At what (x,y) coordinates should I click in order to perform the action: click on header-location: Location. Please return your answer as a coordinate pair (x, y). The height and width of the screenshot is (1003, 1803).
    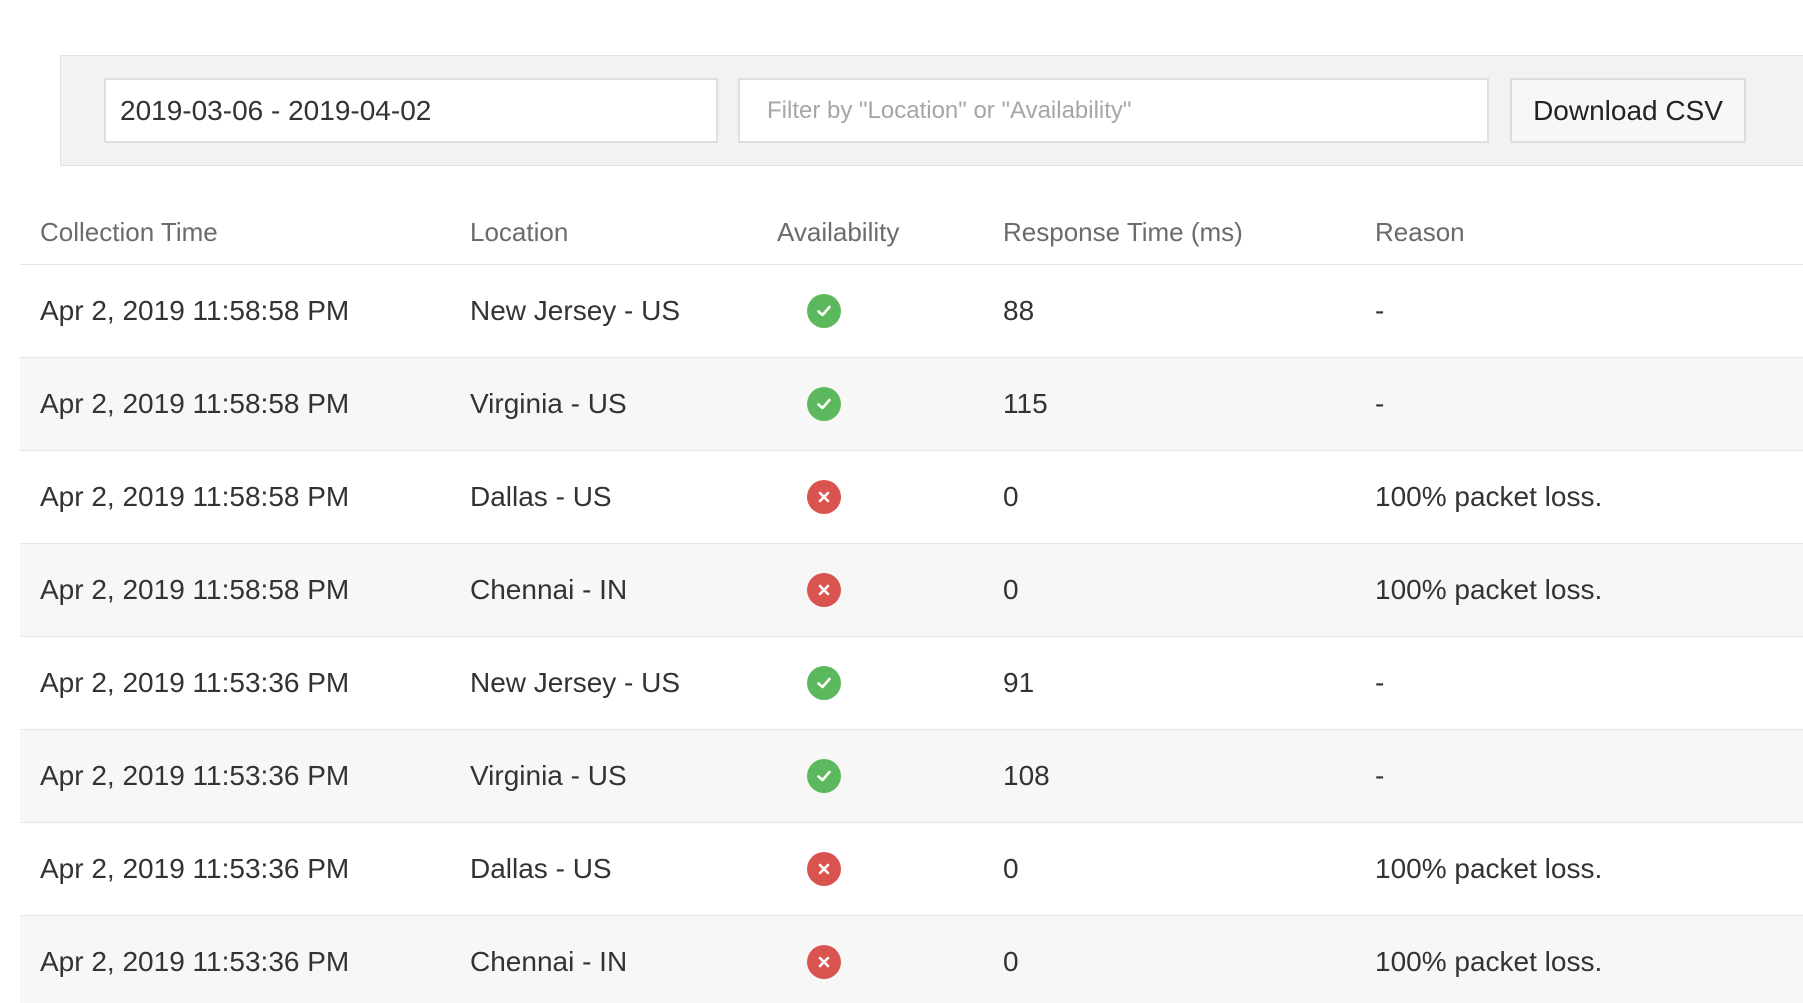
    Looking at the image, I should click on (519, 232).